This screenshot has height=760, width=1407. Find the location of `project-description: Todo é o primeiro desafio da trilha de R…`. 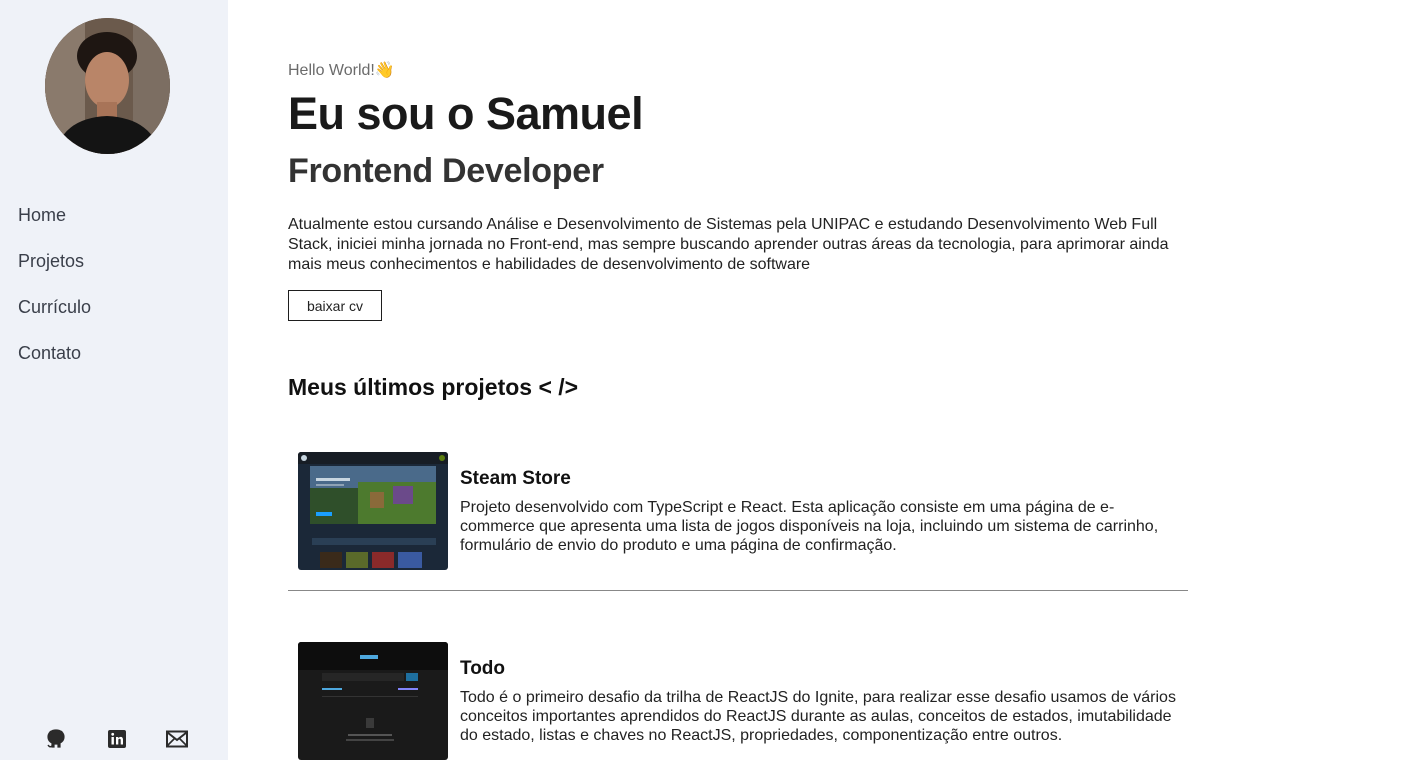

project-description: Todo é o primeiro desafio da trilha de R… is located at coordinates (818, 716).